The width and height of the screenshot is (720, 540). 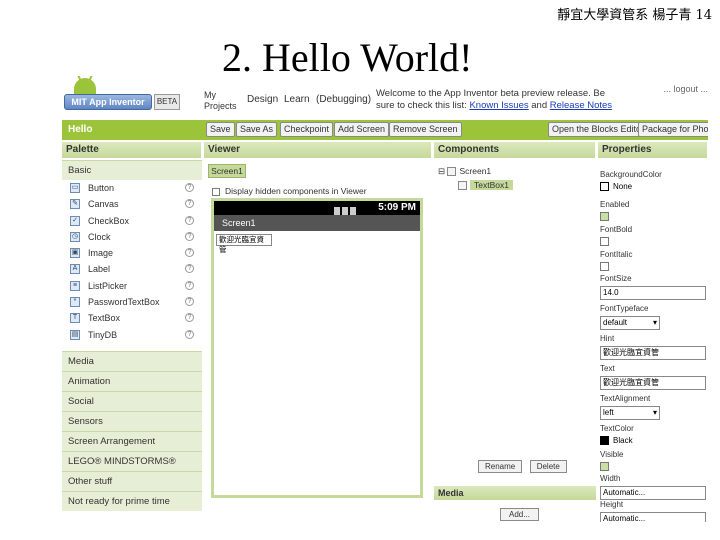 What do you see at coordinates (124, 96) in the screenshot?
I see `app-inventor-logo: MIT App Inventor BETA` at bounding box center [124, 96].